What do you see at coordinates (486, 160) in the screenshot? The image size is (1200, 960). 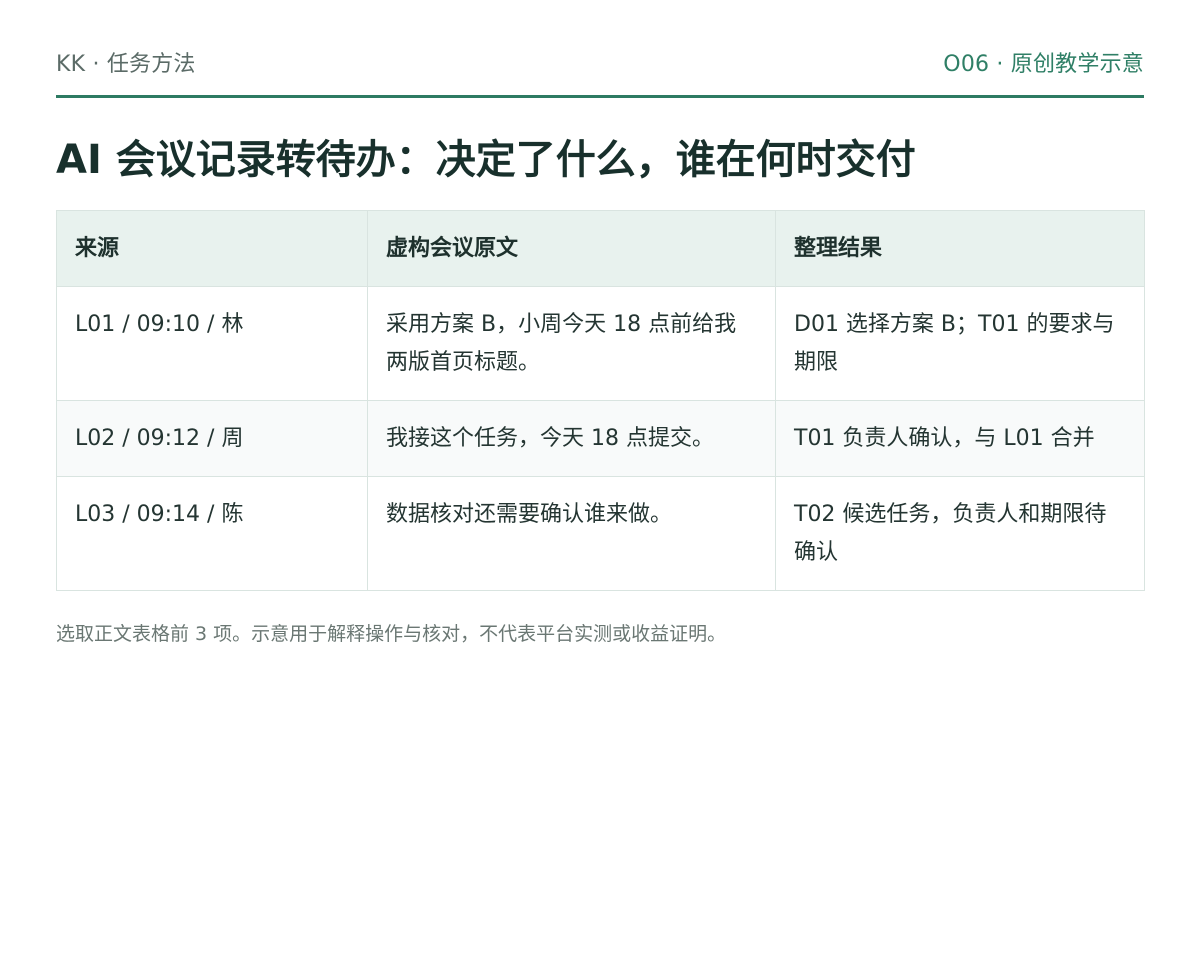 I see `page-title: AI 会议记录转待办：决定了什么，谁在何时交付` at bounding box center [486, 160].